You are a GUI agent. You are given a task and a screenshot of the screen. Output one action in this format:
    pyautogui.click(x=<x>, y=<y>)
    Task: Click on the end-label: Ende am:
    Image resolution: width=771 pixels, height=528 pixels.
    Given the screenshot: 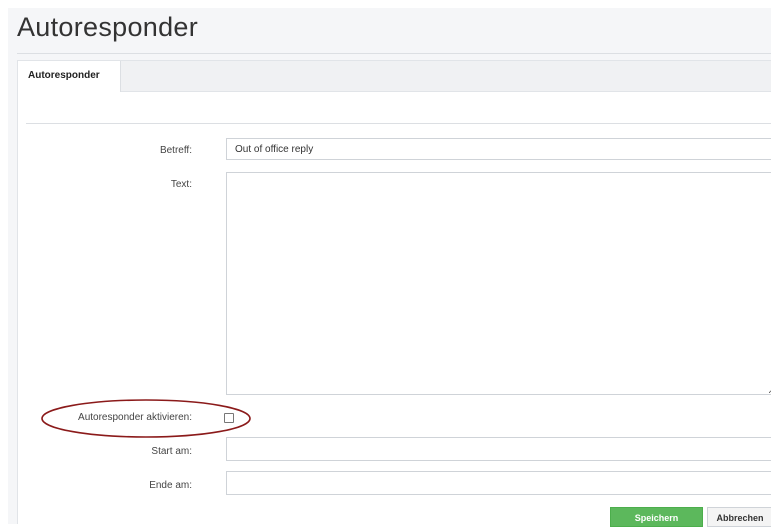 What is the action you would take?
    pyautogui.click(x=170, y=485)
    